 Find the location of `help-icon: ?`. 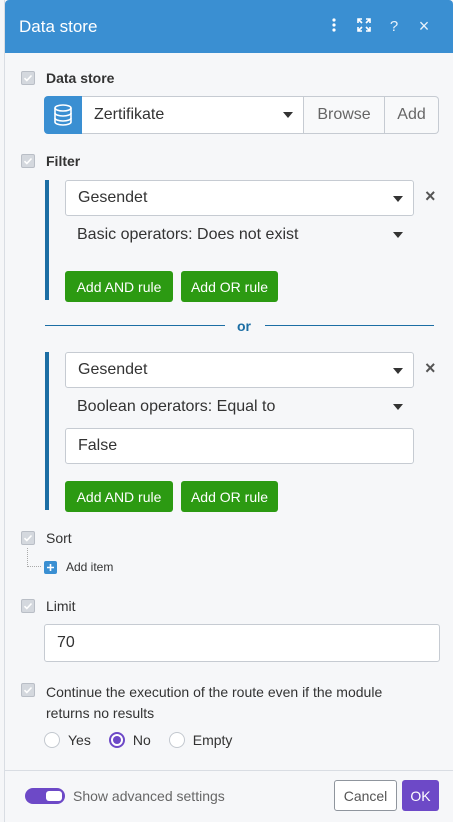

help-icon: ? is located at coordinates (394, 26).